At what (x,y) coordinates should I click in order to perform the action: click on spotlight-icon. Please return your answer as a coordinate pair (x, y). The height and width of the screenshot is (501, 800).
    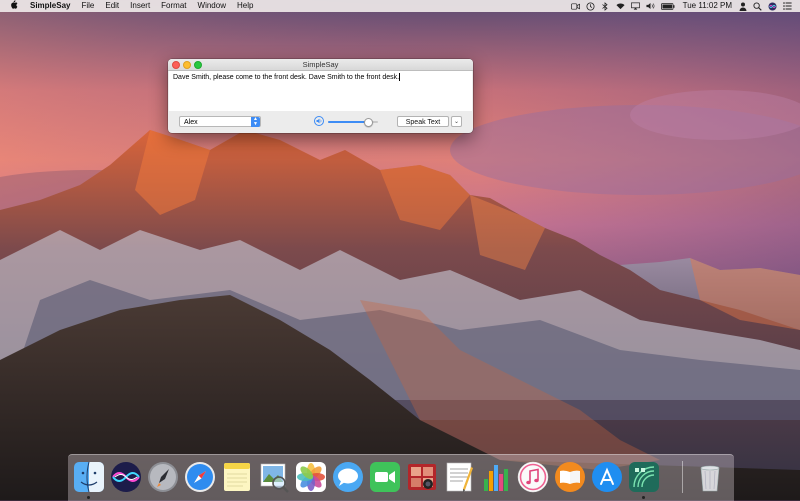
    Looking at the image, I should click on (757, 6).